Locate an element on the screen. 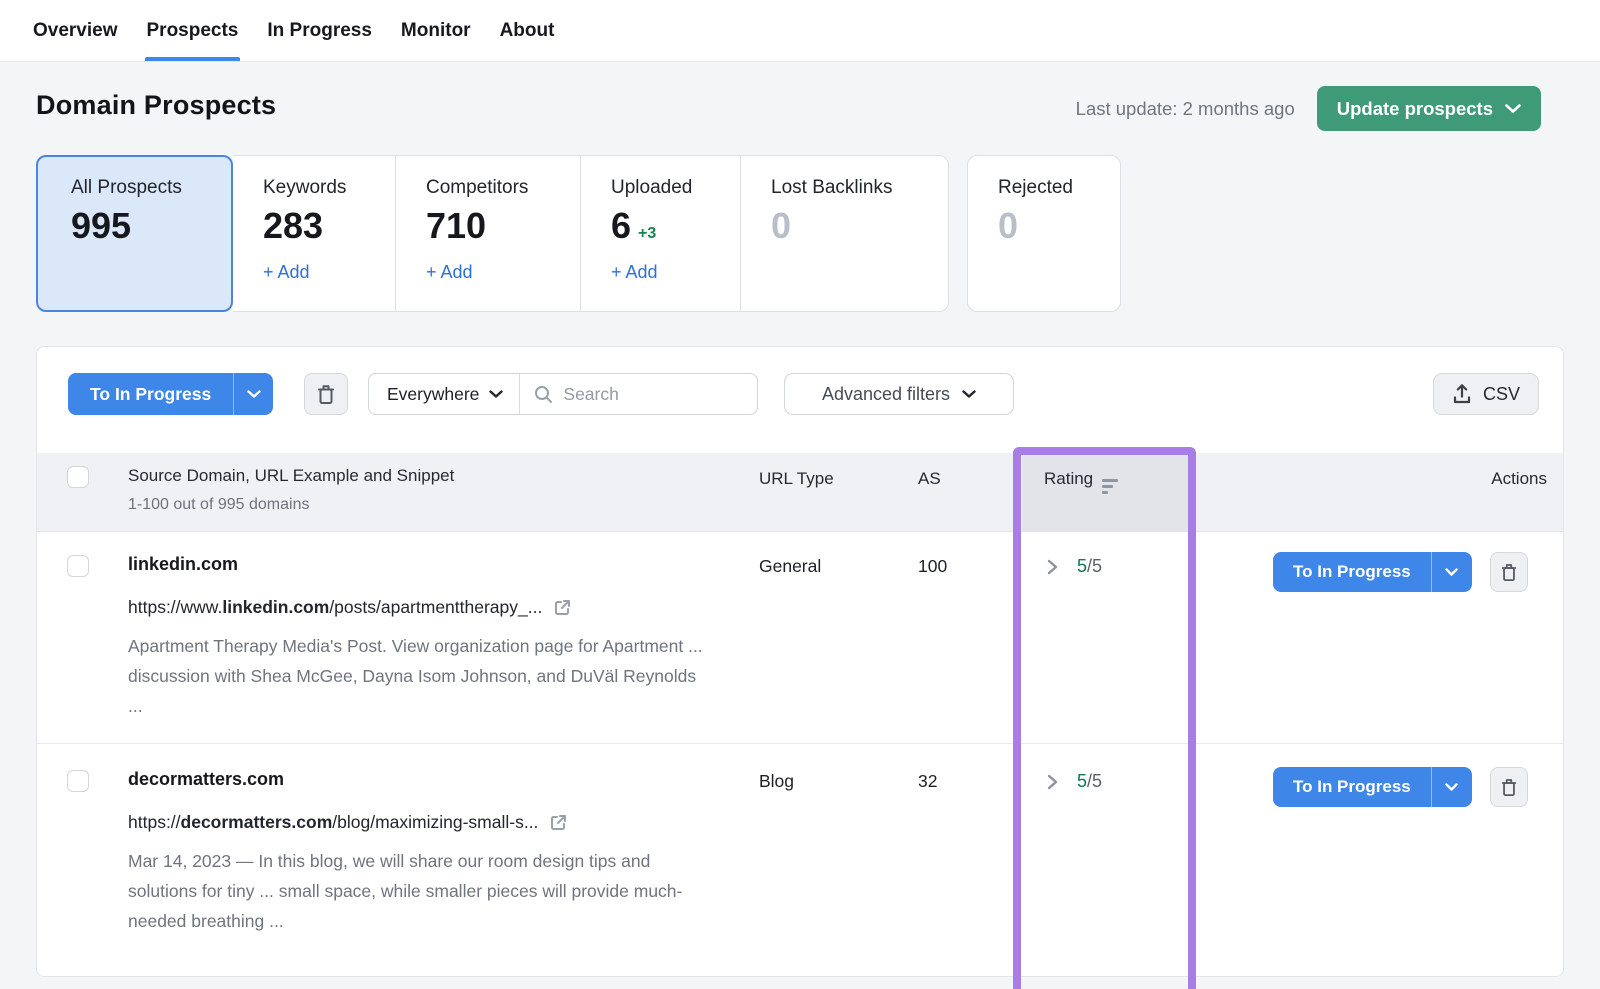 Image resolution: width=1600 pixels, height=989 pixels. bulk-delete-button is located at coordinates (326, 394).